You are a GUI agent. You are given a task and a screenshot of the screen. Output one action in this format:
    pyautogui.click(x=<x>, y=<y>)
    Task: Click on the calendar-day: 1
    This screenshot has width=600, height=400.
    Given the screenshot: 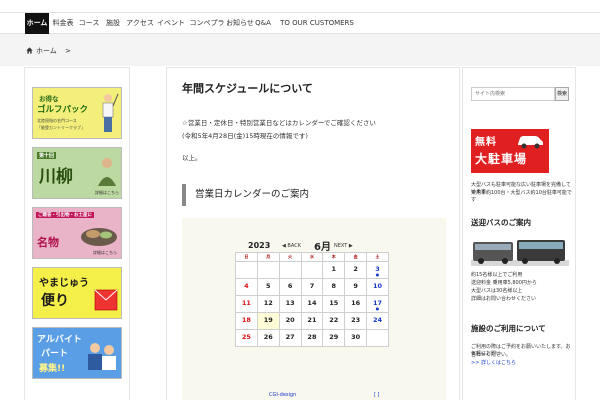 What is the action you would take?
    pyautogui.click(x=334, y=270)
    